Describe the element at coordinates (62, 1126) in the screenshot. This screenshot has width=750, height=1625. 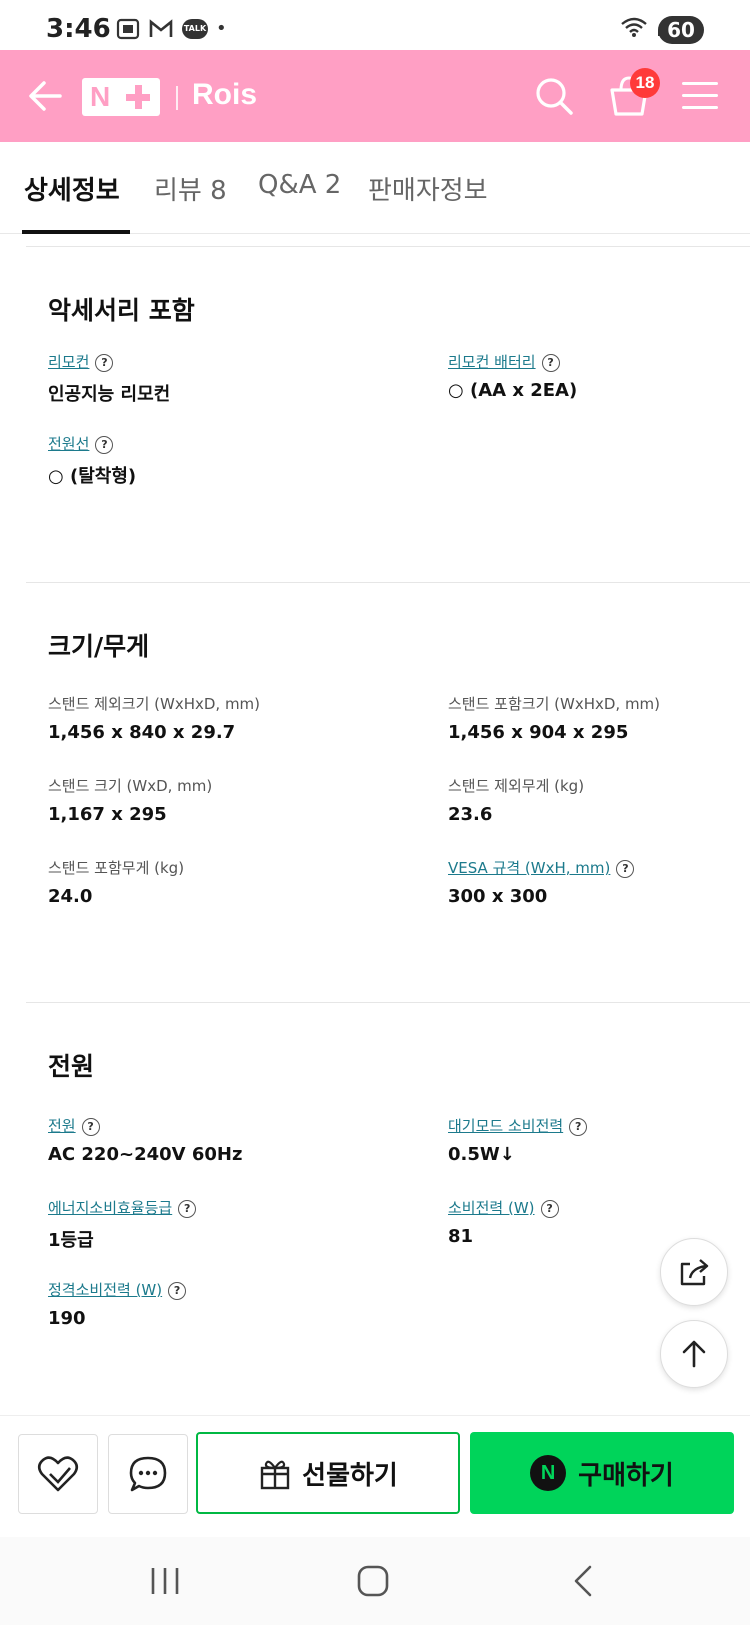
I see `spec-label-text: 전원` at that location.